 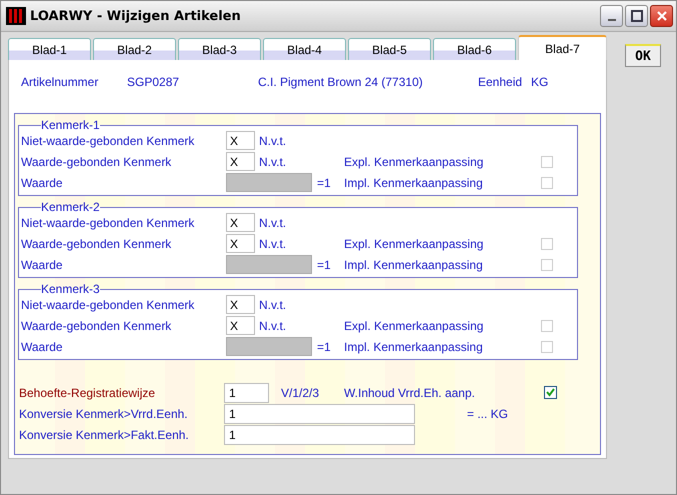 What do you see at coordinates (300, 393) in the screenshot?
I see `field-hint: V/1/2/3` at bounding box center [300, 393].